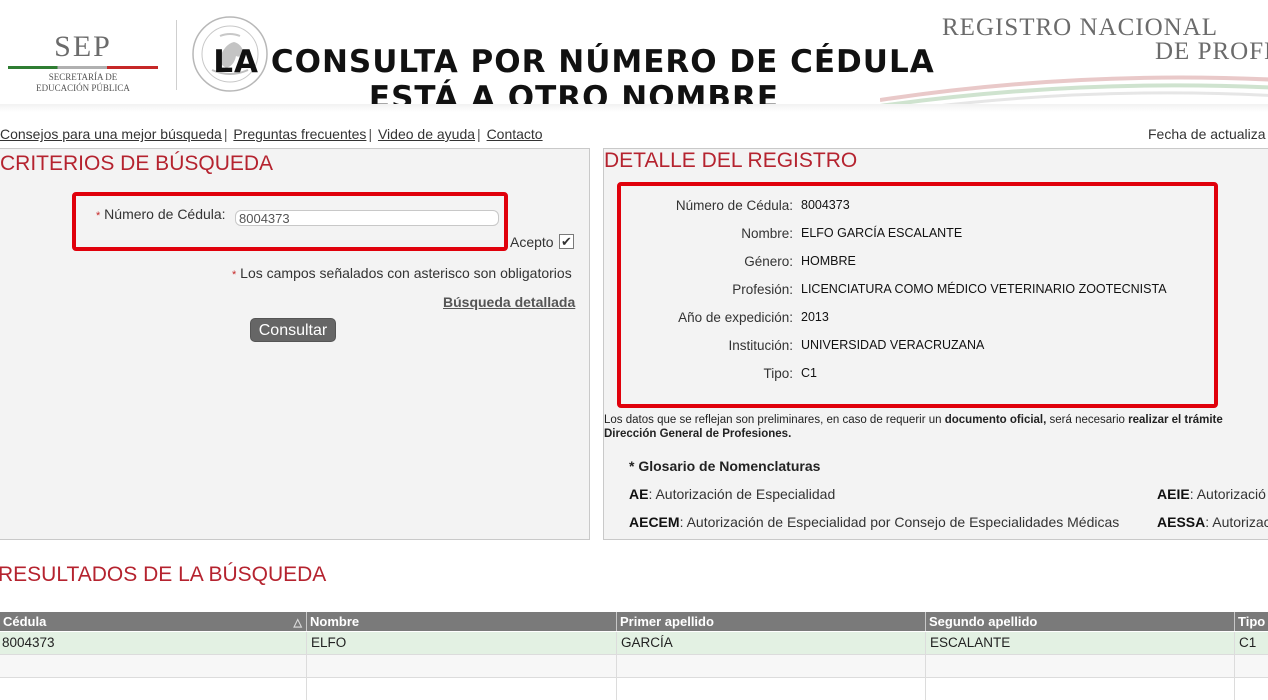  I want to click on column-header-tipo: Tipo, so click(1251, 621).